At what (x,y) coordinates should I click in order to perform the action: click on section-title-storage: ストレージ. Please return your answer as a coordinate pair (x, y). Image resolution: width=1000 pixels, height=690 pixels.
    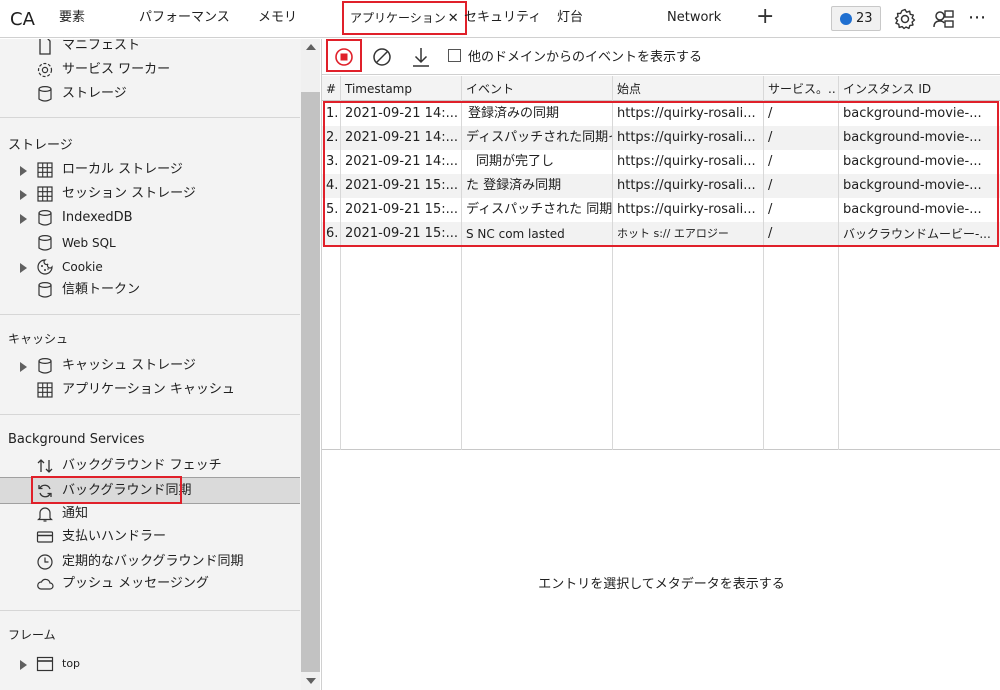
    Looking at the image, I should click on (40, 145).